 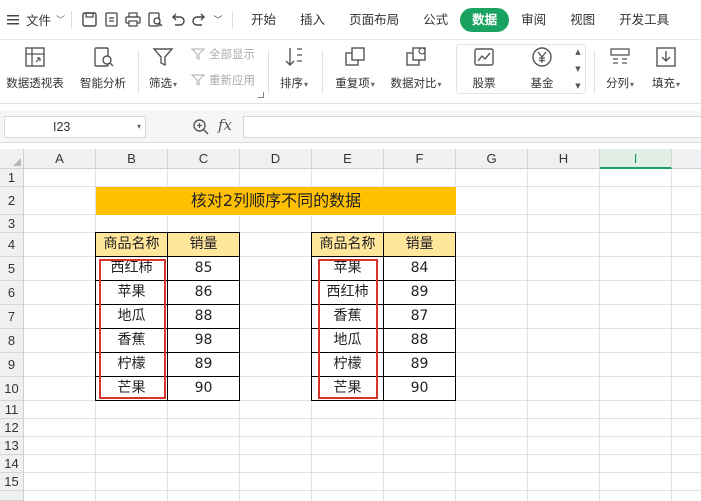 What do you see at coordinates (276, 159) in the screenshot?
I see `column-header-d: D` at bounding box center [276, 159].